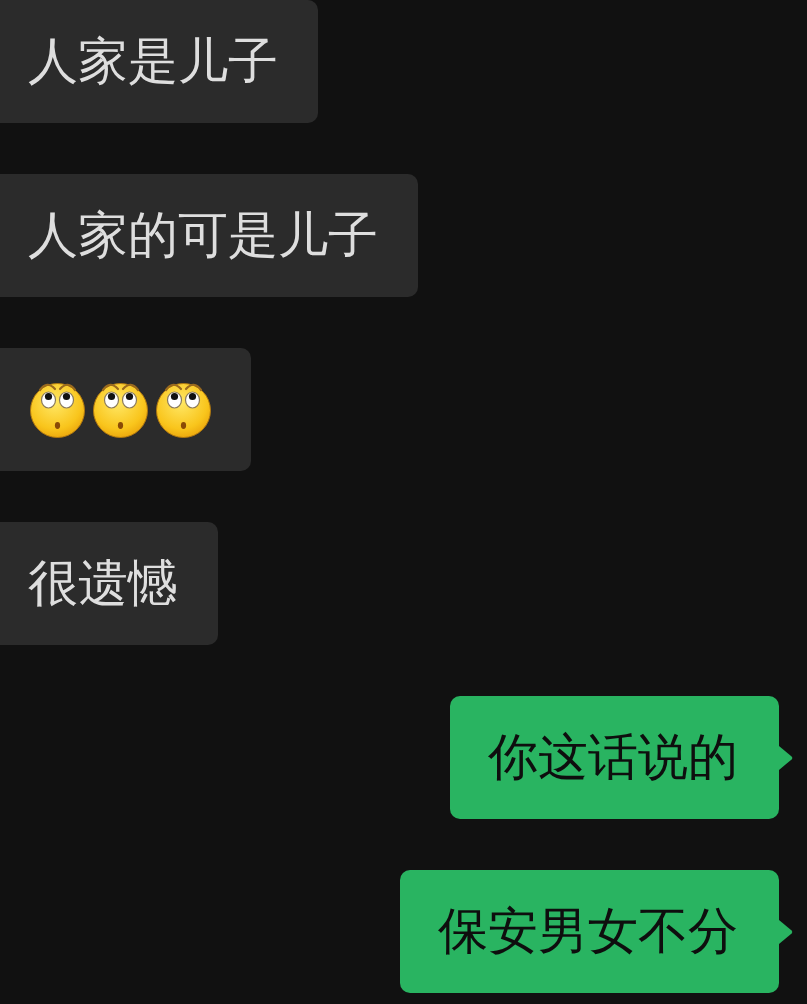 This screenshot has width=807, height=1004. I want to click on message-text: 很遗憾, so click(103, 583).